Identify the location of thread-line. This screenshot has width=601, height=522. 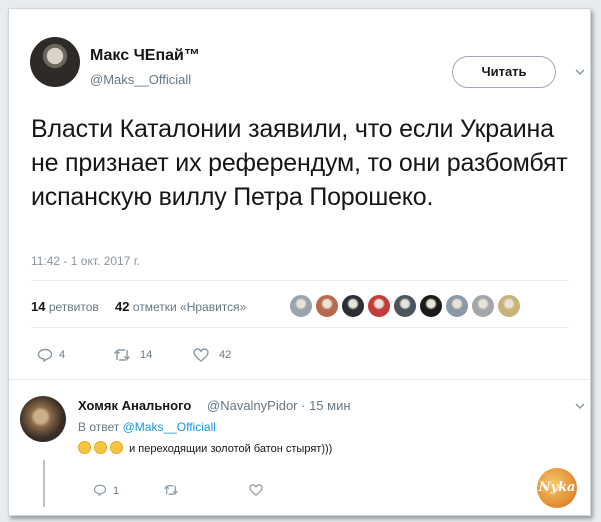
(44, 483).